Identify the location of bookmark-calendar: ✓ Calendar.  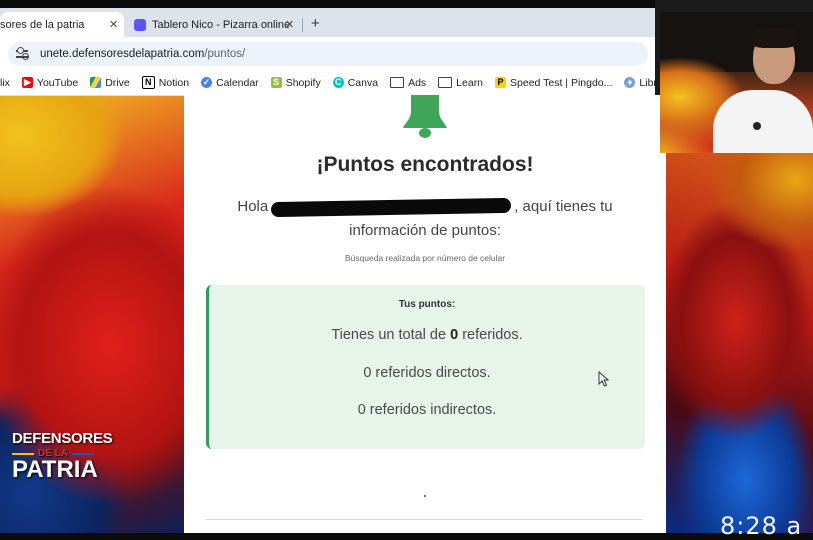
(230, 83).